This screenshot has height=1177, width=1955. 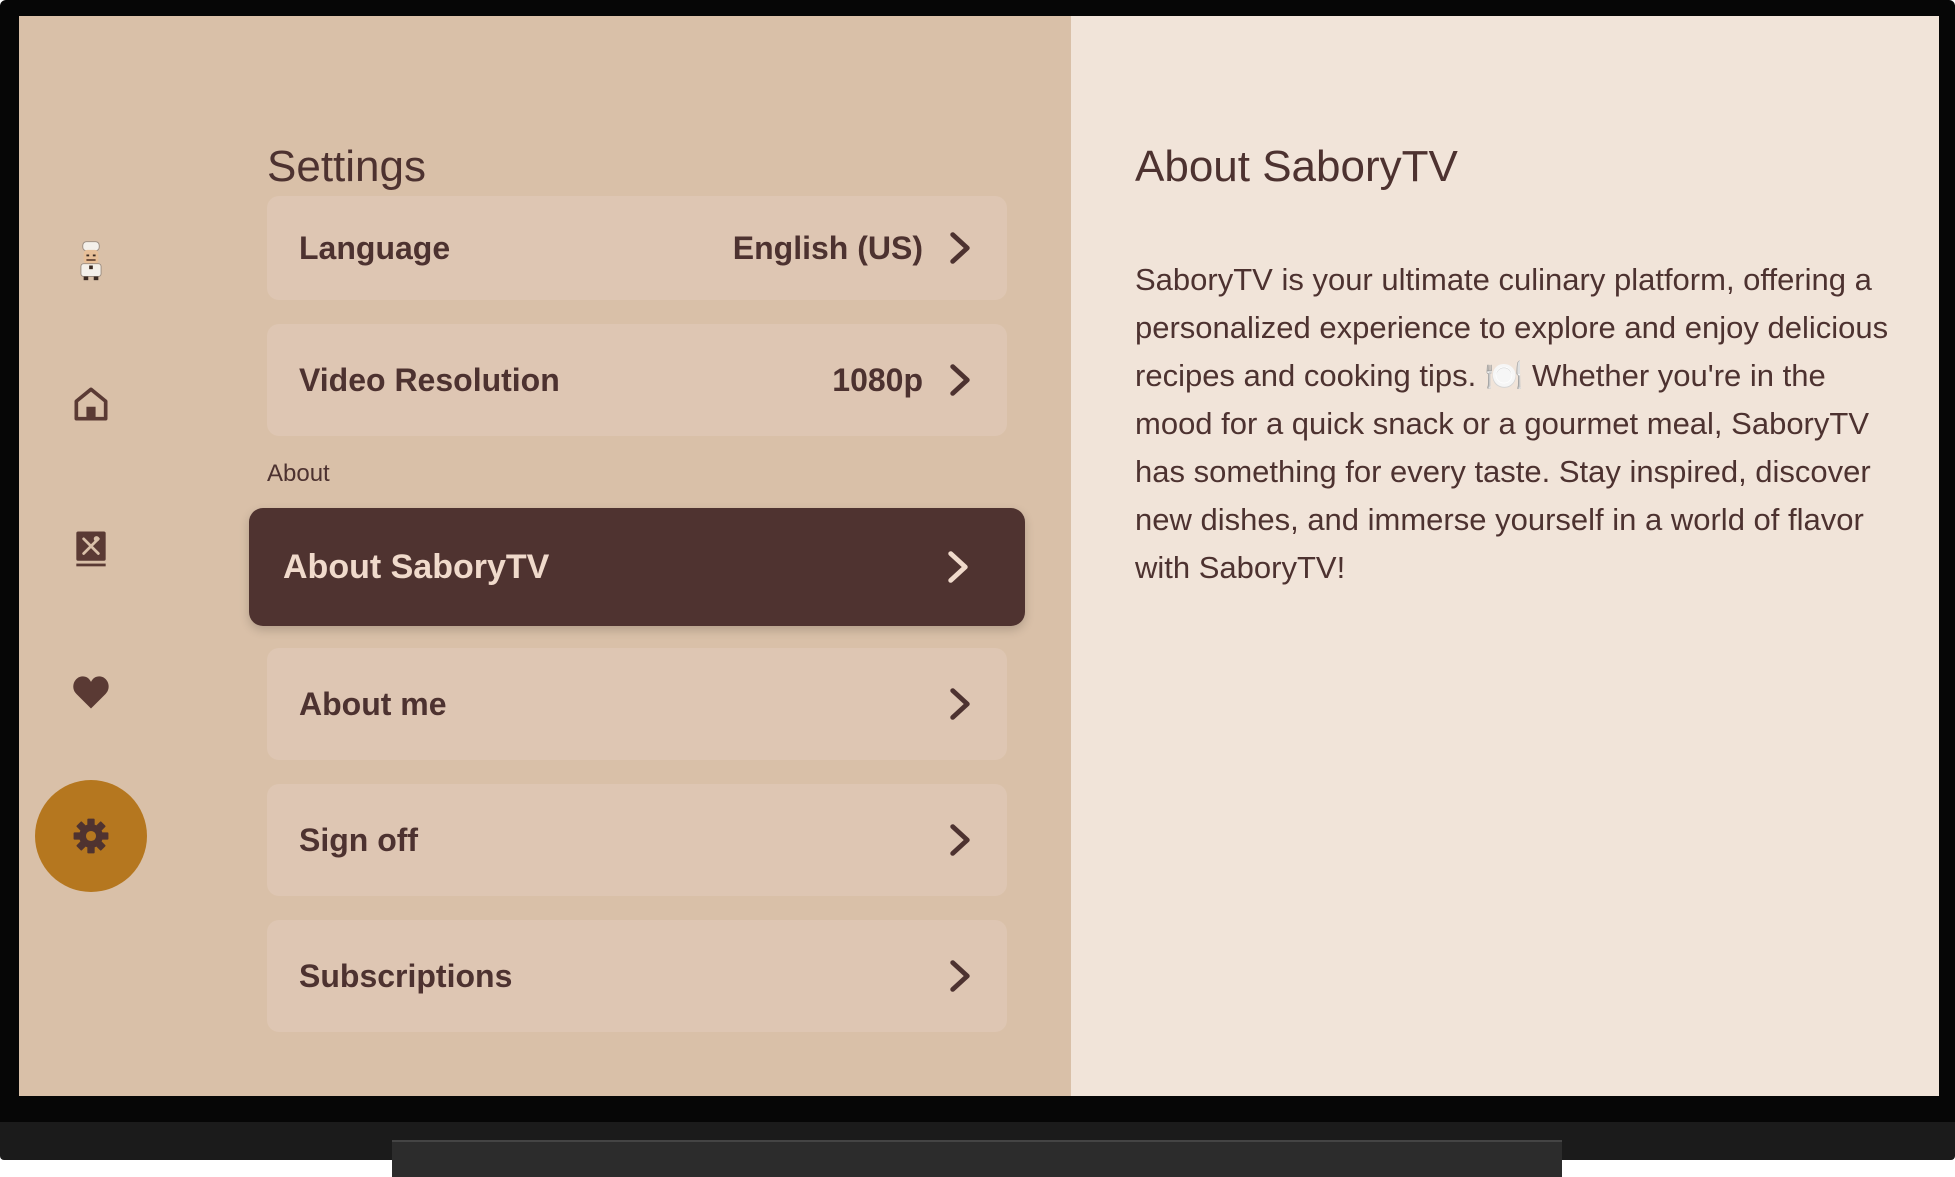 What do you see at coordinates (429, 379) in the screenshot?
I see `video-resolution-label: Video Resolution` at bounding box center [429, 379].